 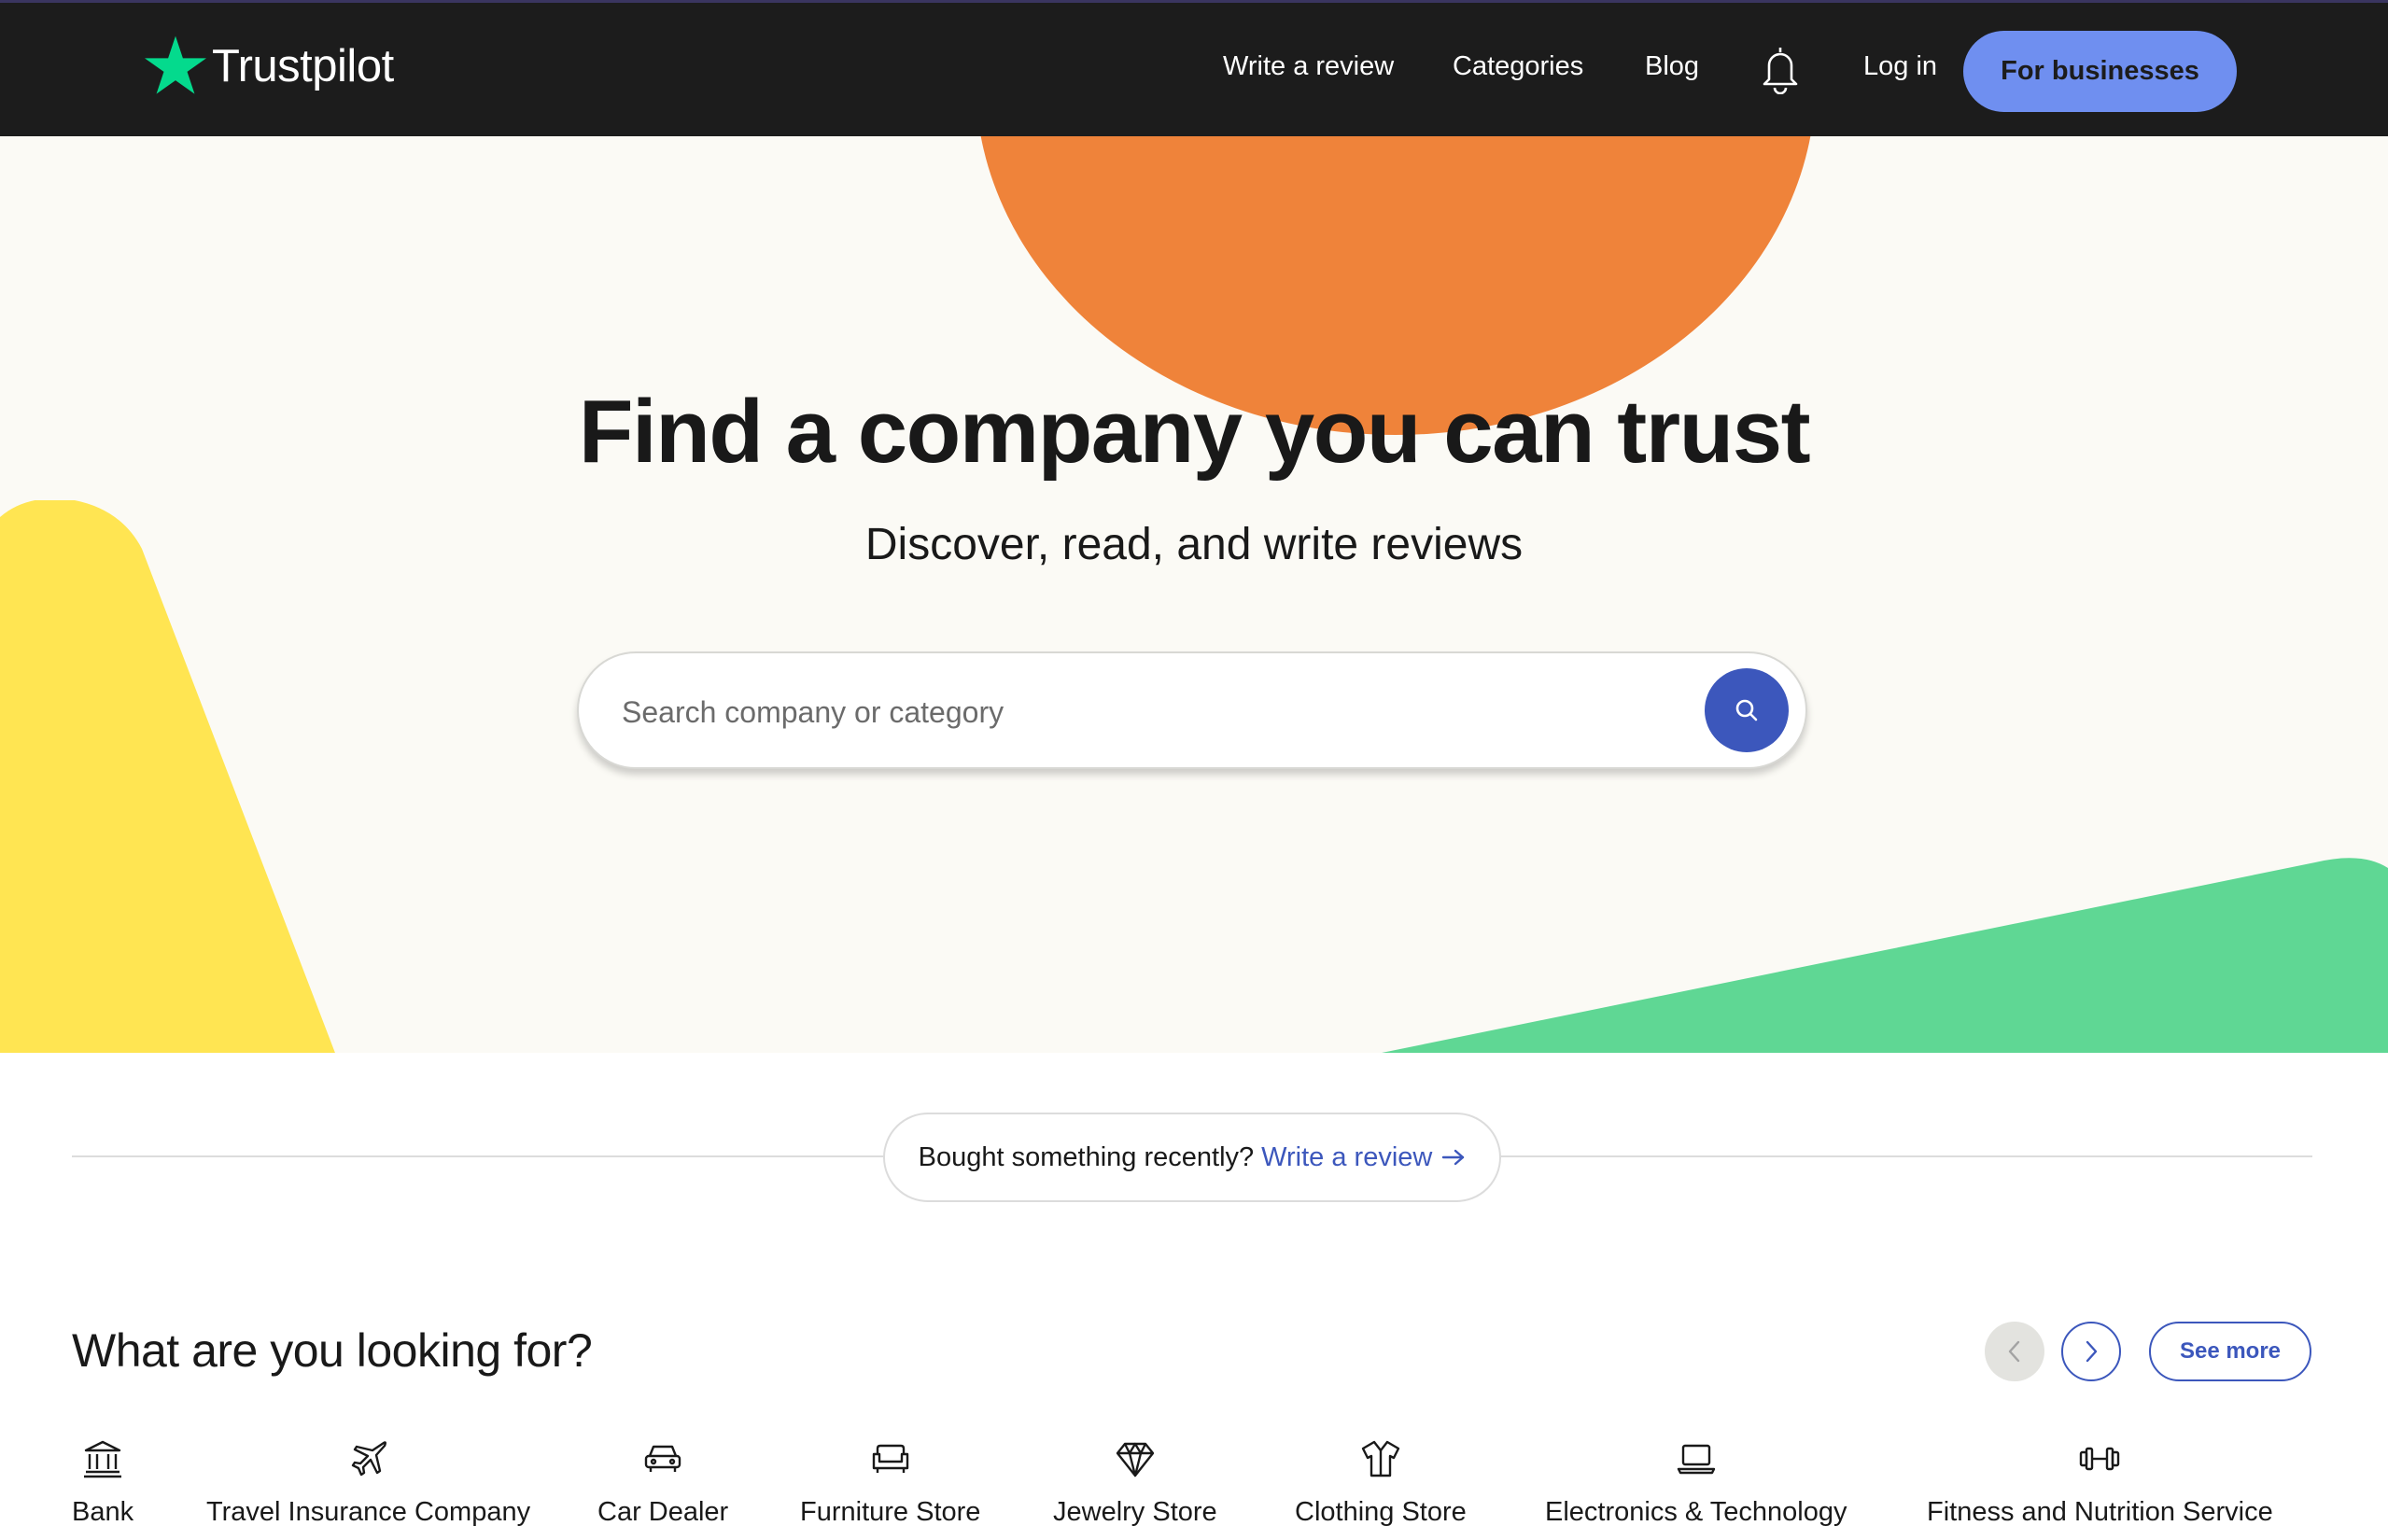 I want to click on chevron-right-icon, so click(x=2092, y=1351).